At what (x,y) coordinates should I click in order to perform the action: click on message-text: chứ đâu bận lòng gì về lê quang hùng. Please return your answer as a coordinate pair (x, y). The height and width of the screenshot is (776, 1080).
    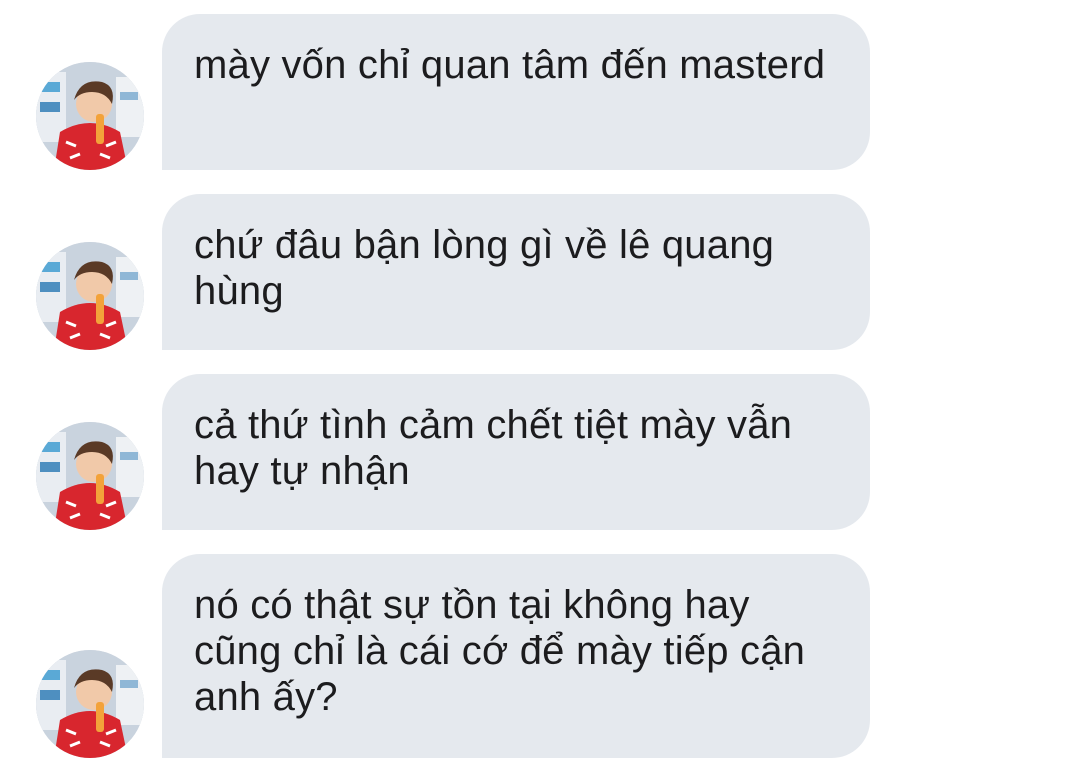
    Looking at the image, I should click on (484, 268).